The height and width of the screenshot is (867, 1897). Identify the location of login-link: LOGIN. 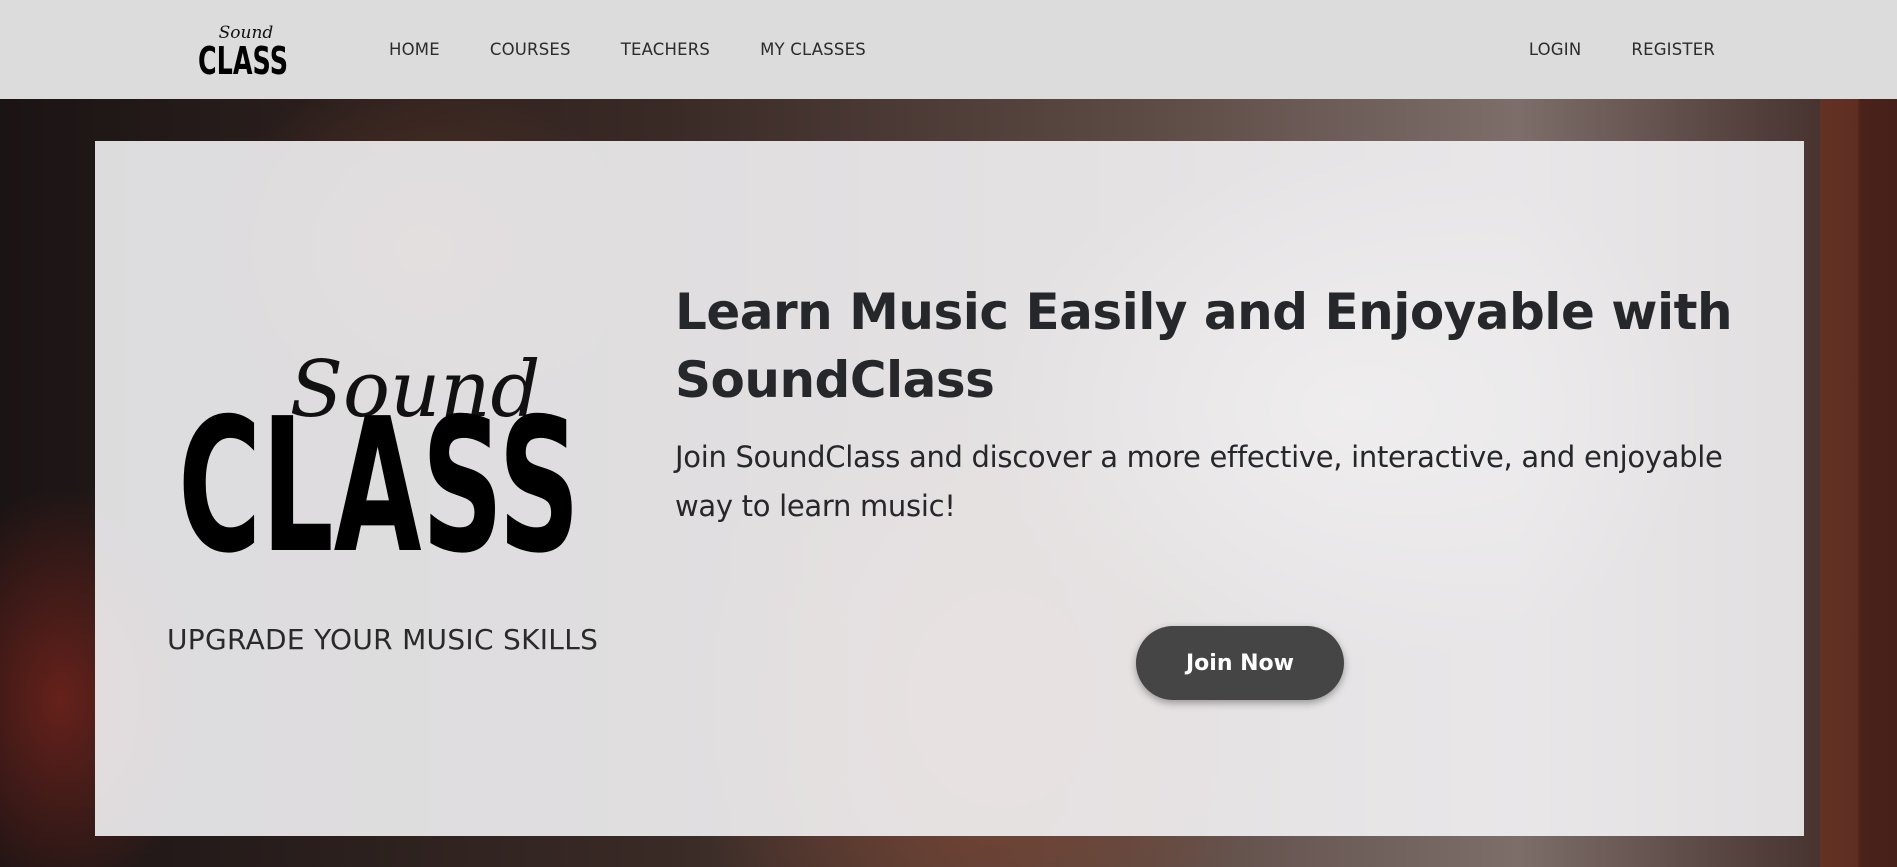
(1555, 49).